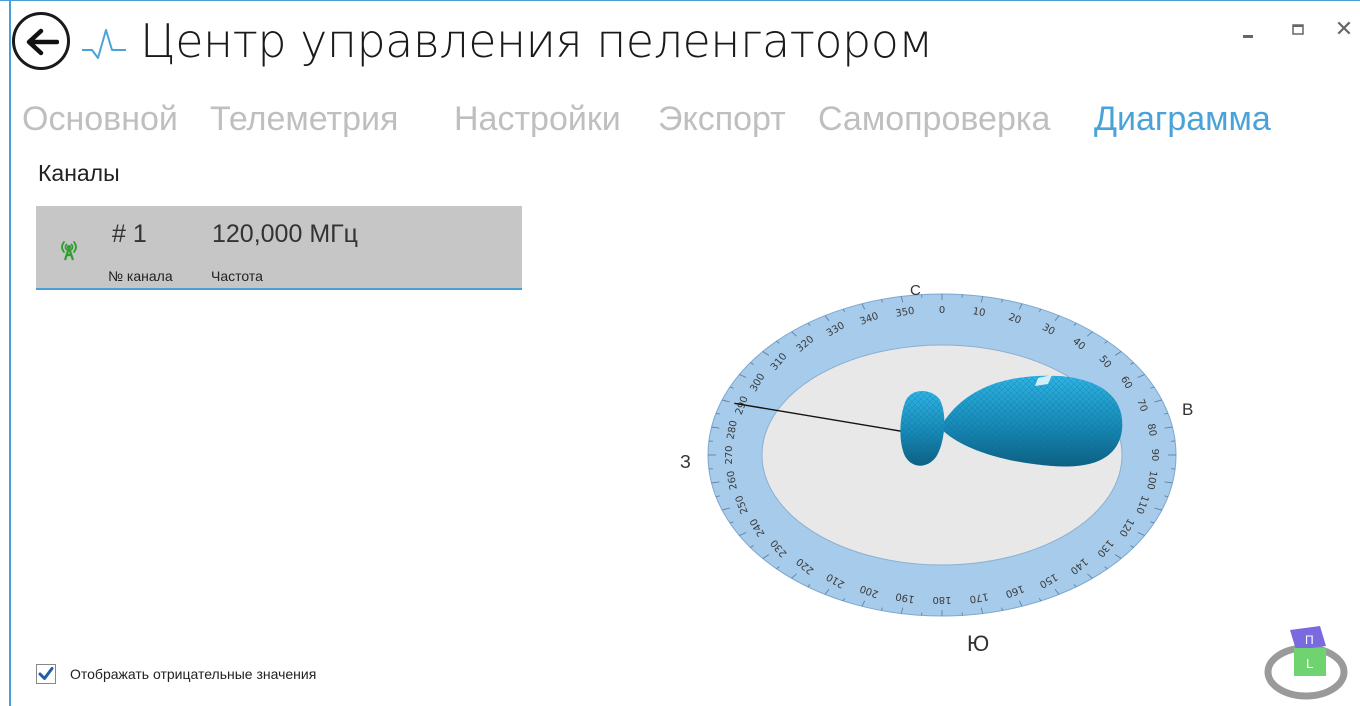  I want to click on azimuth-degree-label: 10, so click(979, 312).